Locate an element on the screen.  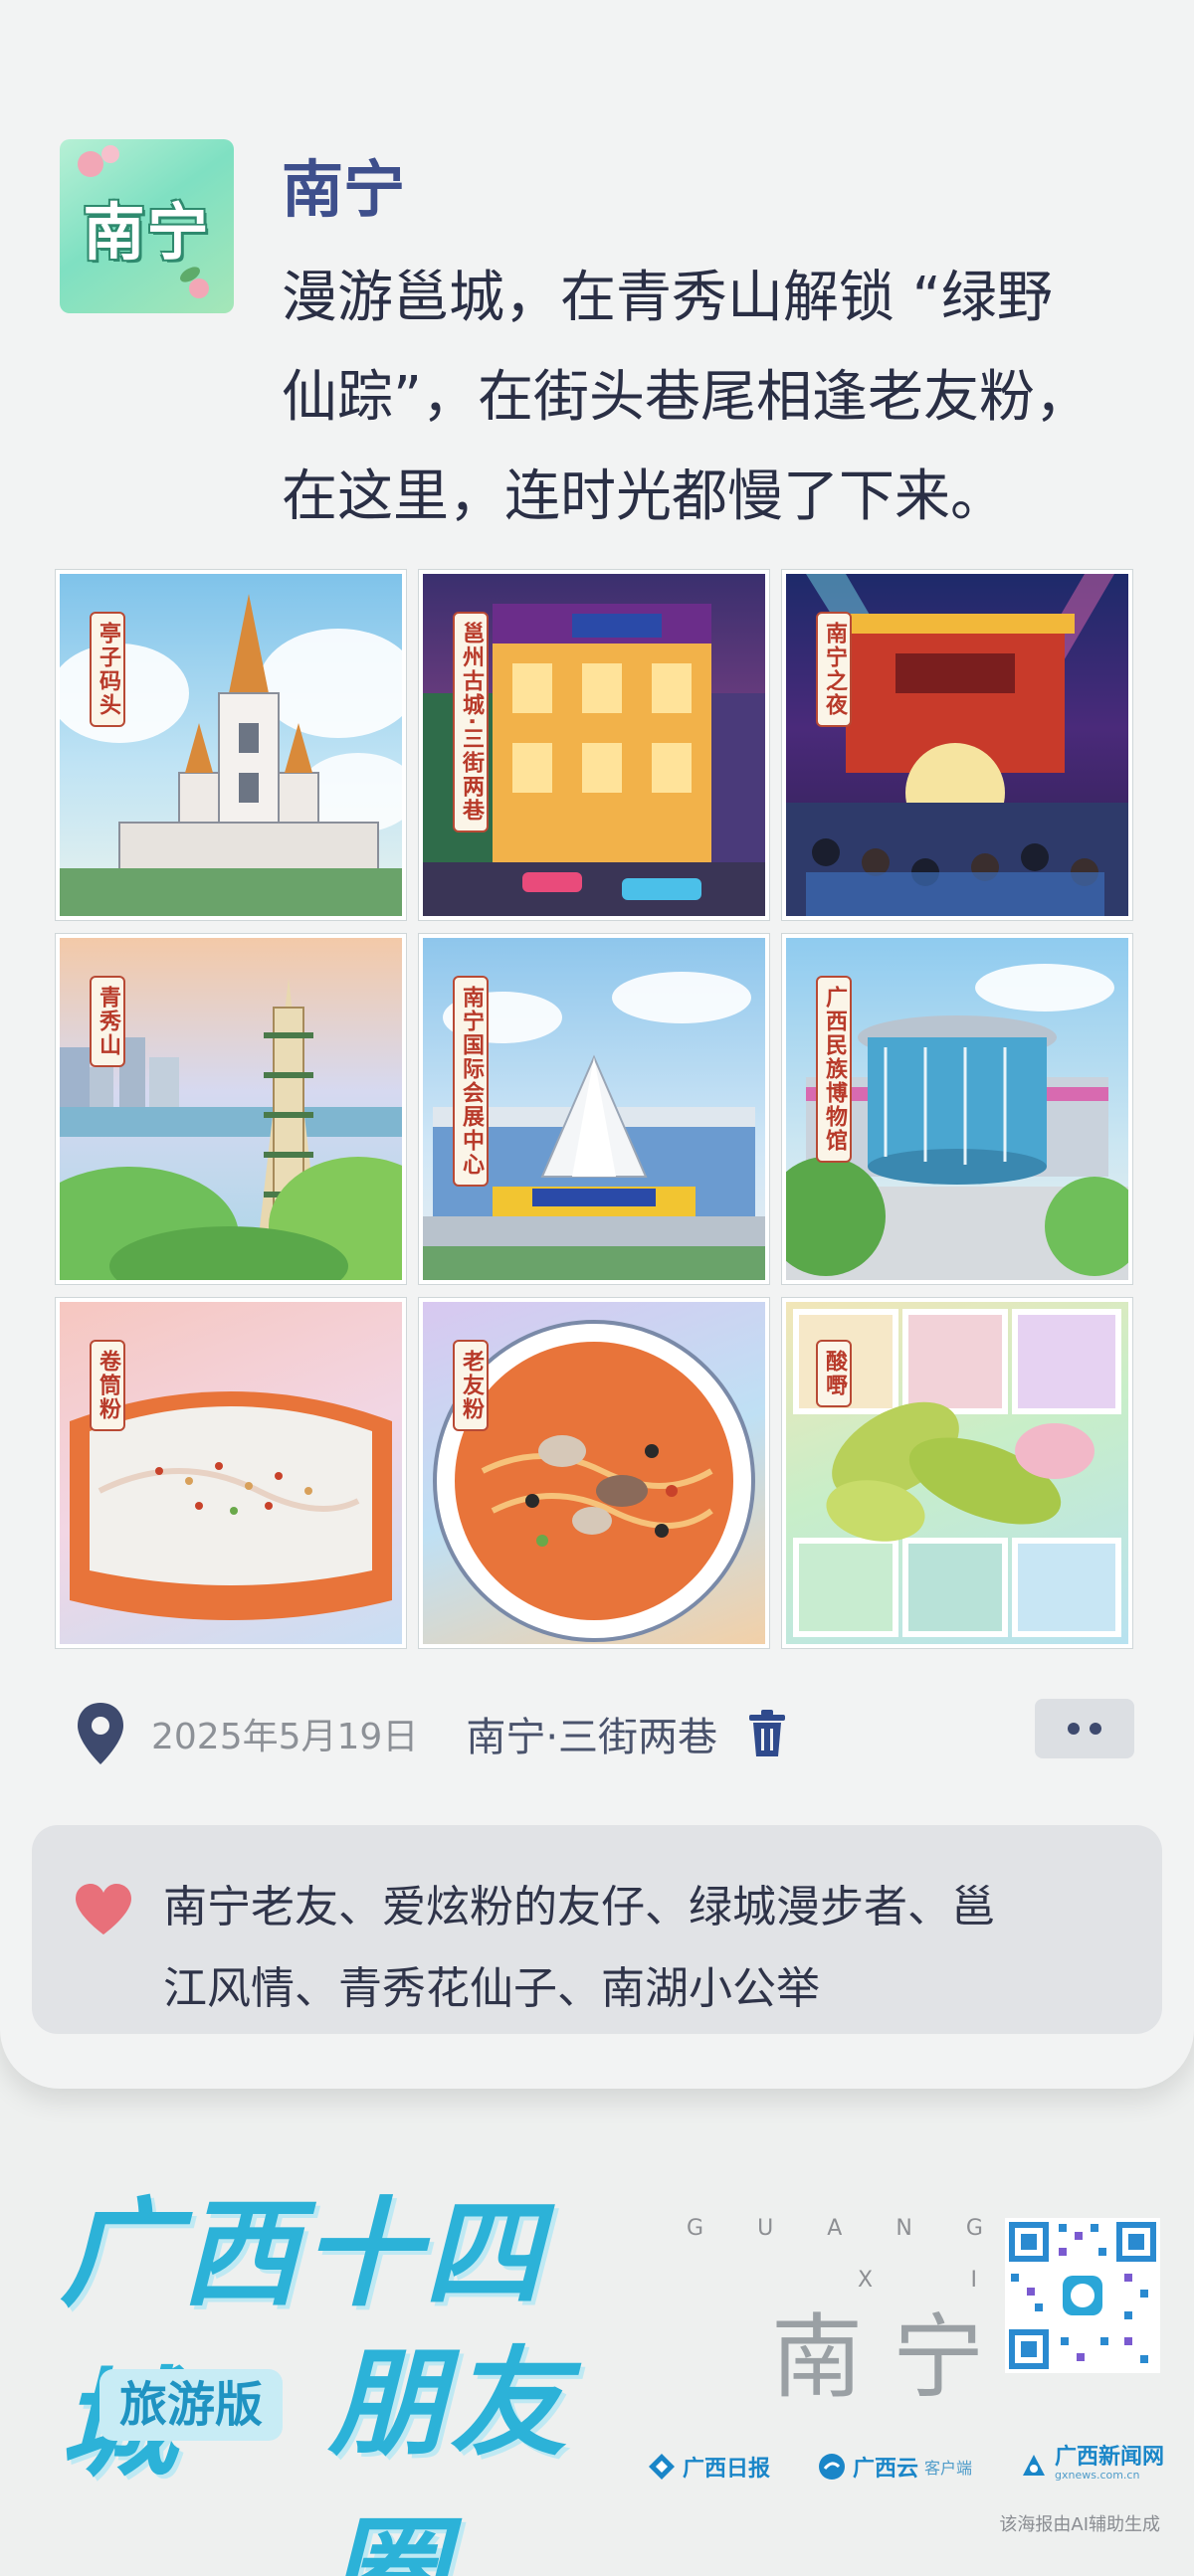
letter: U is located at coordinates (766, 2228).